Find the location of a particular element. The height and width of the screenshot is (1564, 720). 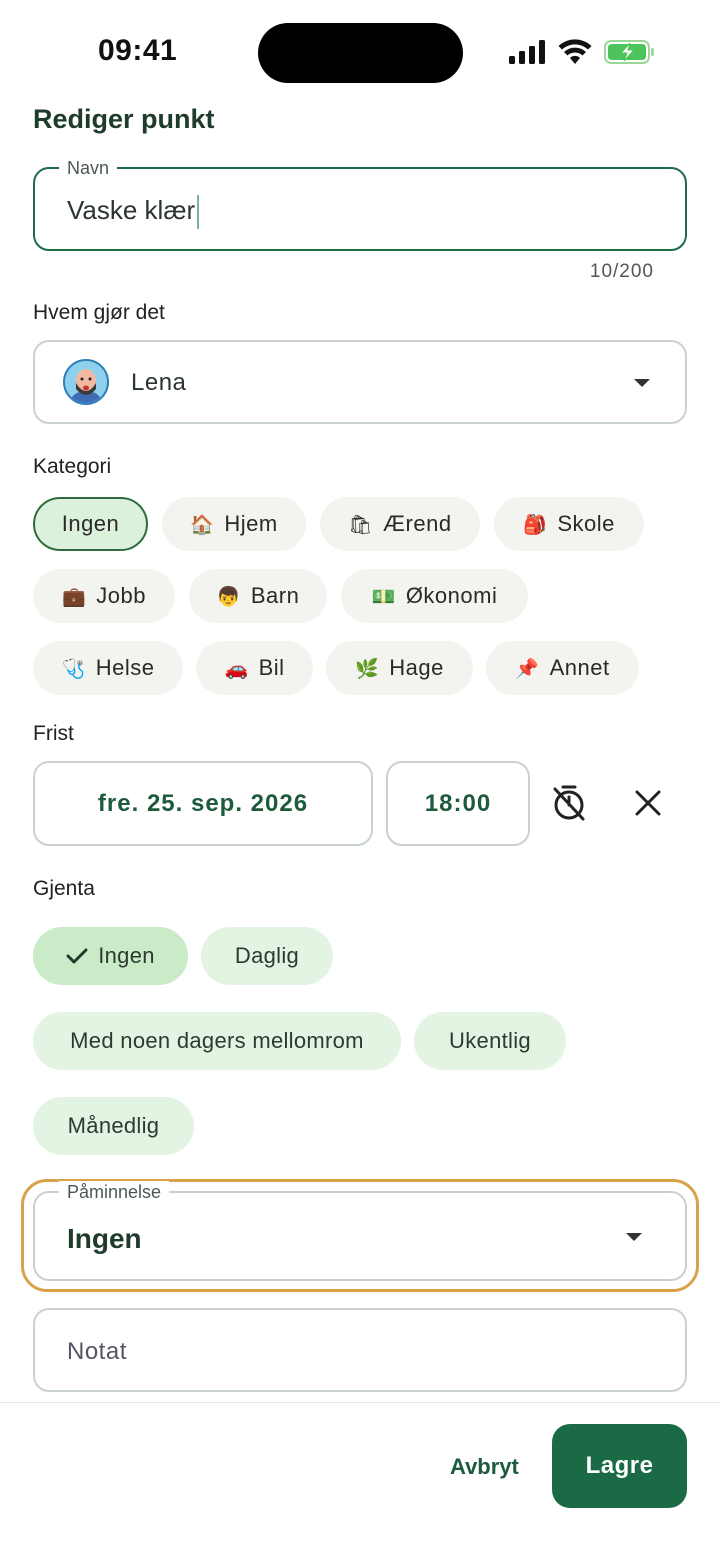

name-field-label: Navn is located at coordinates (88, 168).